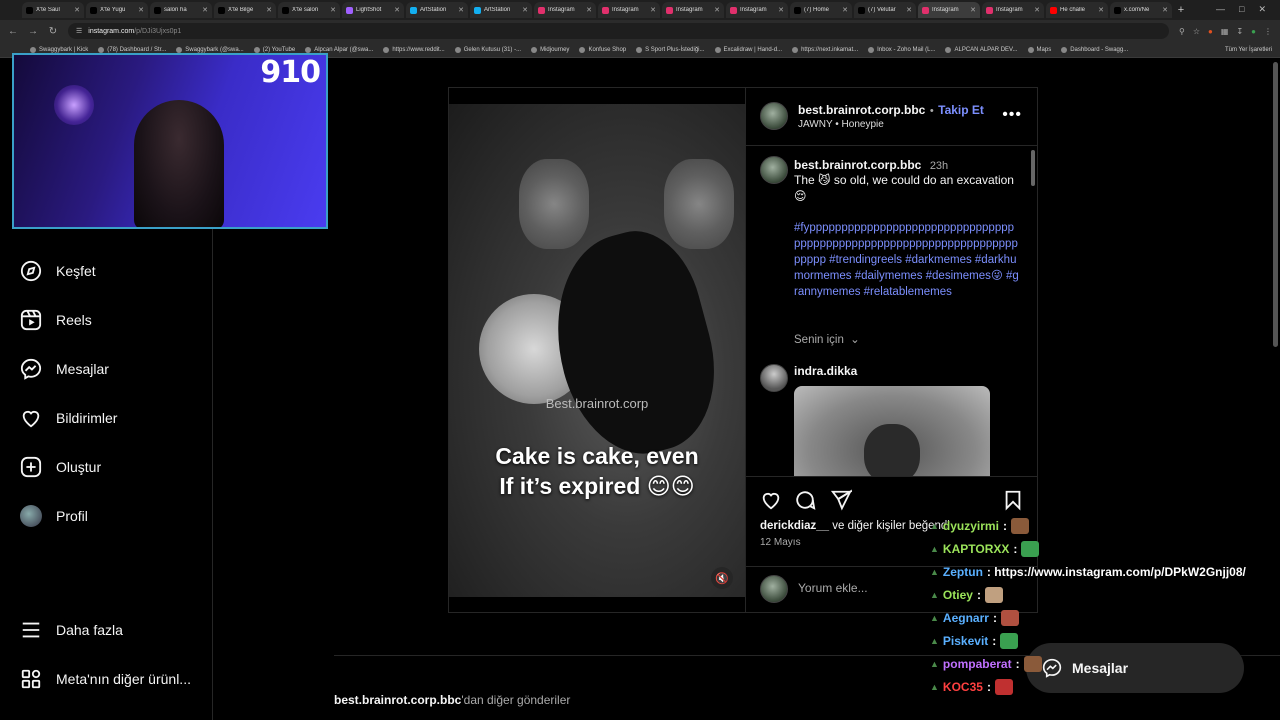 This screenshot has width=1280, height=720. I want to click on comments-scrollbar, so click(1033, 313).